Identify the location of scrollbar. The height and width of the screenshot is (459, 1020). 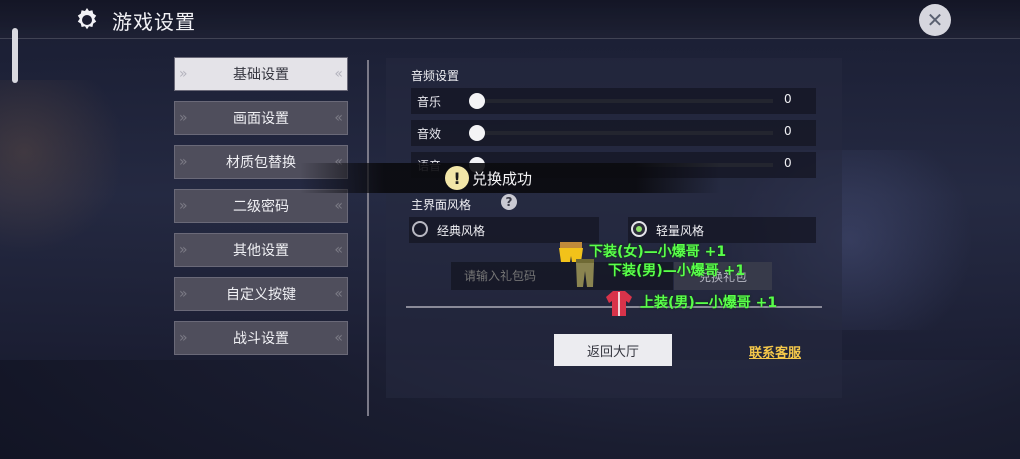
(15, 55).